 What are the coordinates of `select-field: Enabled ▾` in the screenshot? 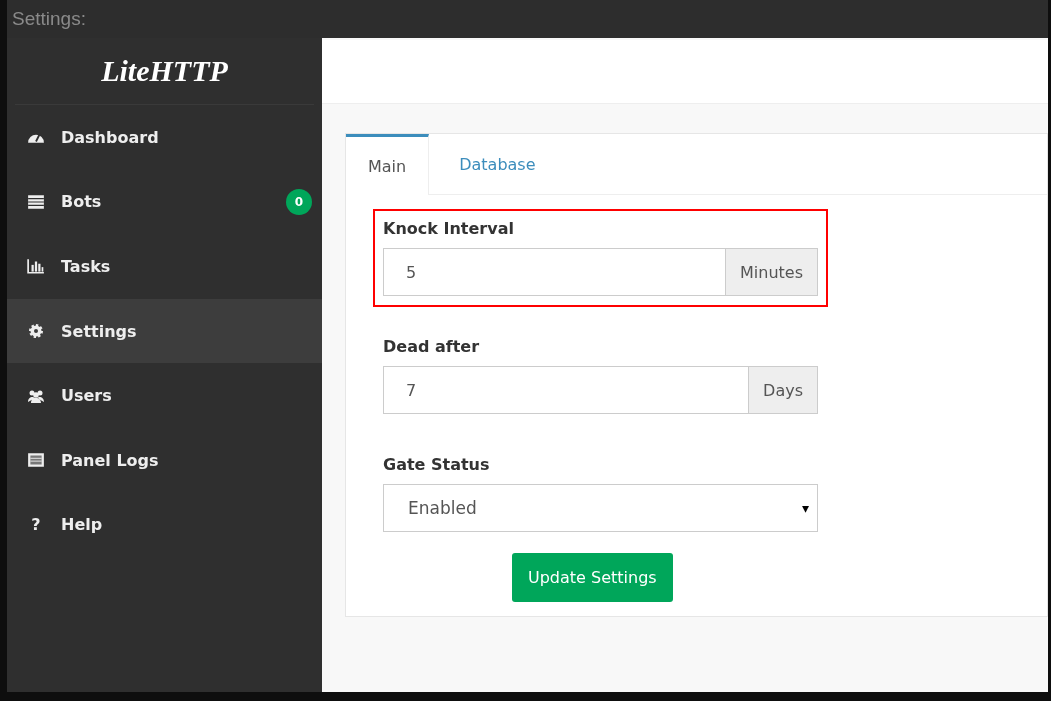 It's located at (600, 508).